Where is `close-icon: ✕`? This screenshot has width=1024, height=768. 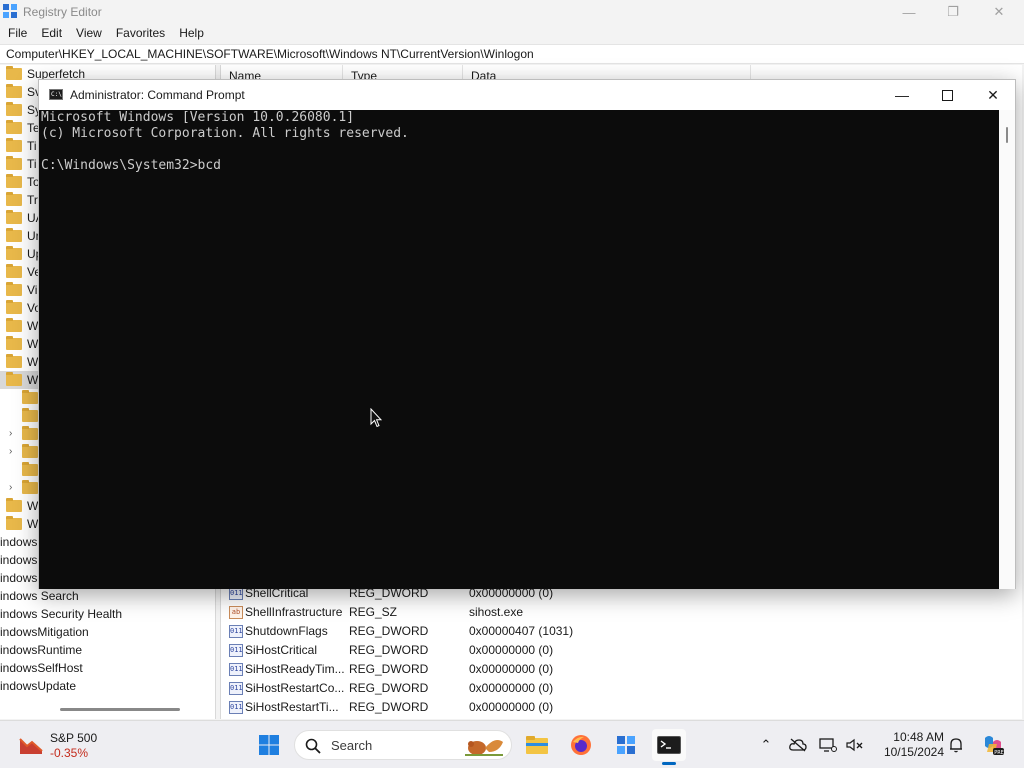
close-icon: ✕ is located at coordinates (999, 11).